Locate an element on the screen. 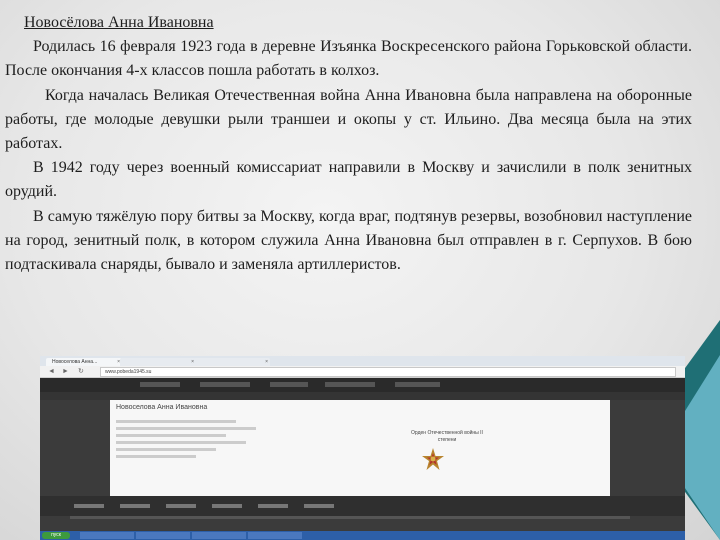 The image size is (720, 540). record-title: Новоселова Анна Ивановна is located at coordinates (162, 407).